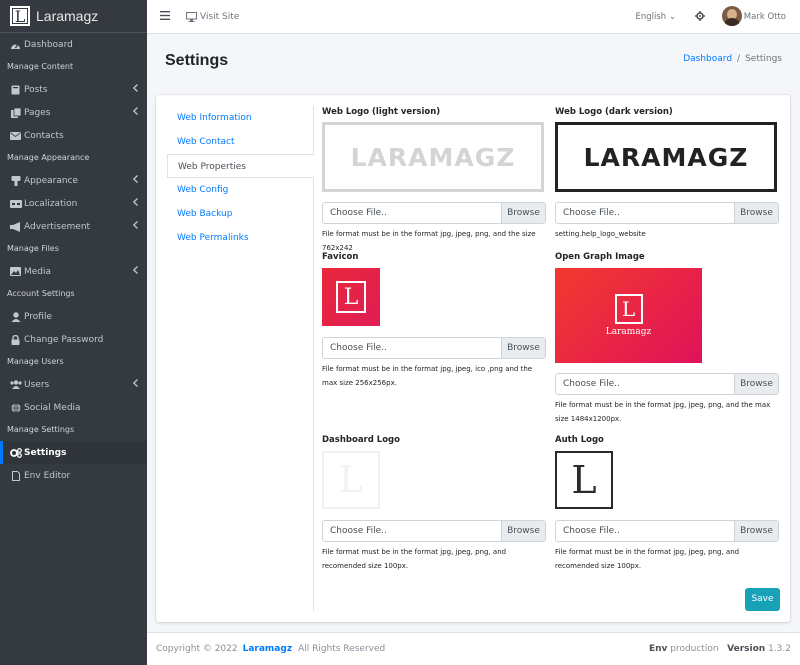  I want to click on og-image-file-input: Choose File.. Browse, so click(667, 384).